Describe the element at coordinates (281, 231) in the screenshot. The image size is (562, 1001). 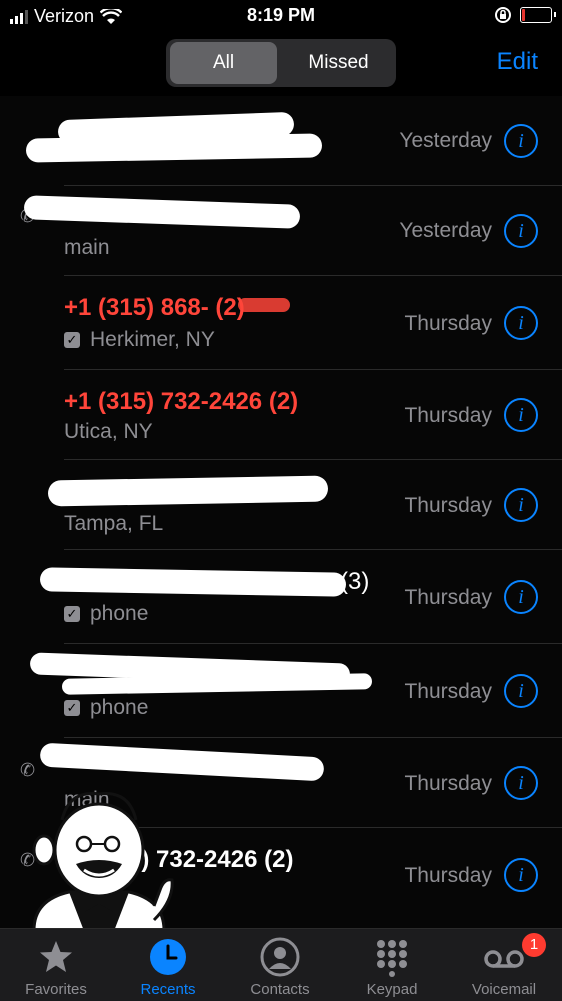
I see `call-row: ✆ main Yesterday i` at that location.